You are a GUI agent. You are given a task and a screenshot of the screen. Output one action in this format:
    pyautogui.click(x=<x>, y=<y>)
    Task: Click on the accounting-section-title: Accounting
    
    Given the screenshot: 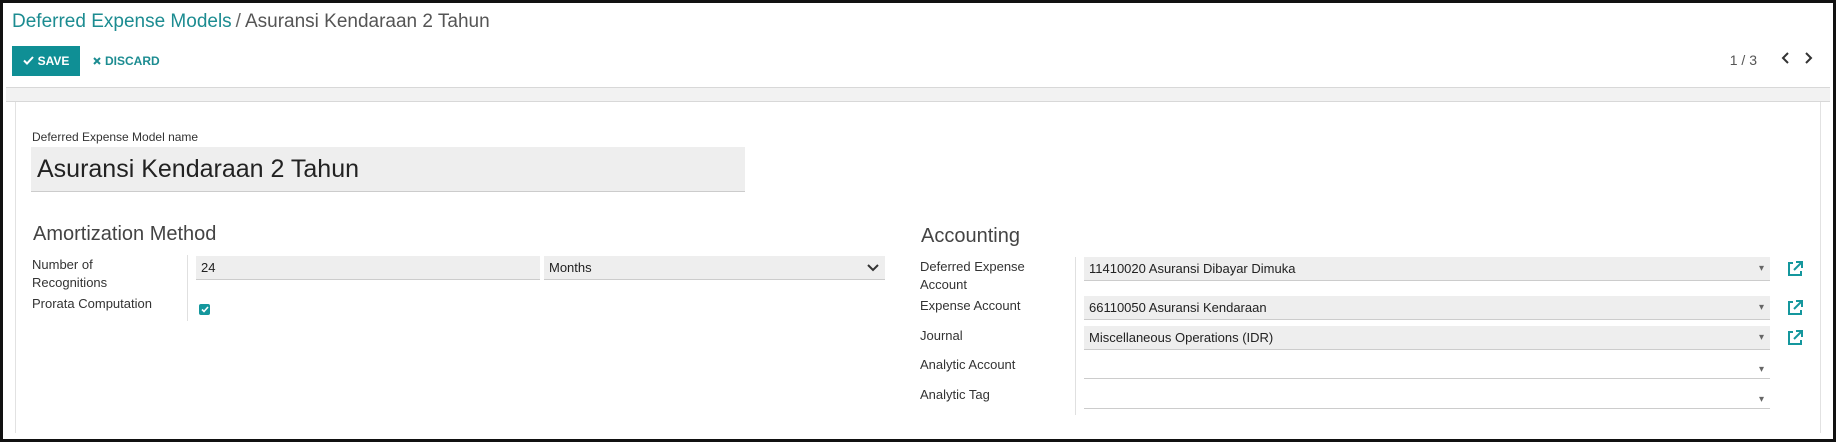 What is the action you would take?
    pyautogui.click(x=970, y=236)
    